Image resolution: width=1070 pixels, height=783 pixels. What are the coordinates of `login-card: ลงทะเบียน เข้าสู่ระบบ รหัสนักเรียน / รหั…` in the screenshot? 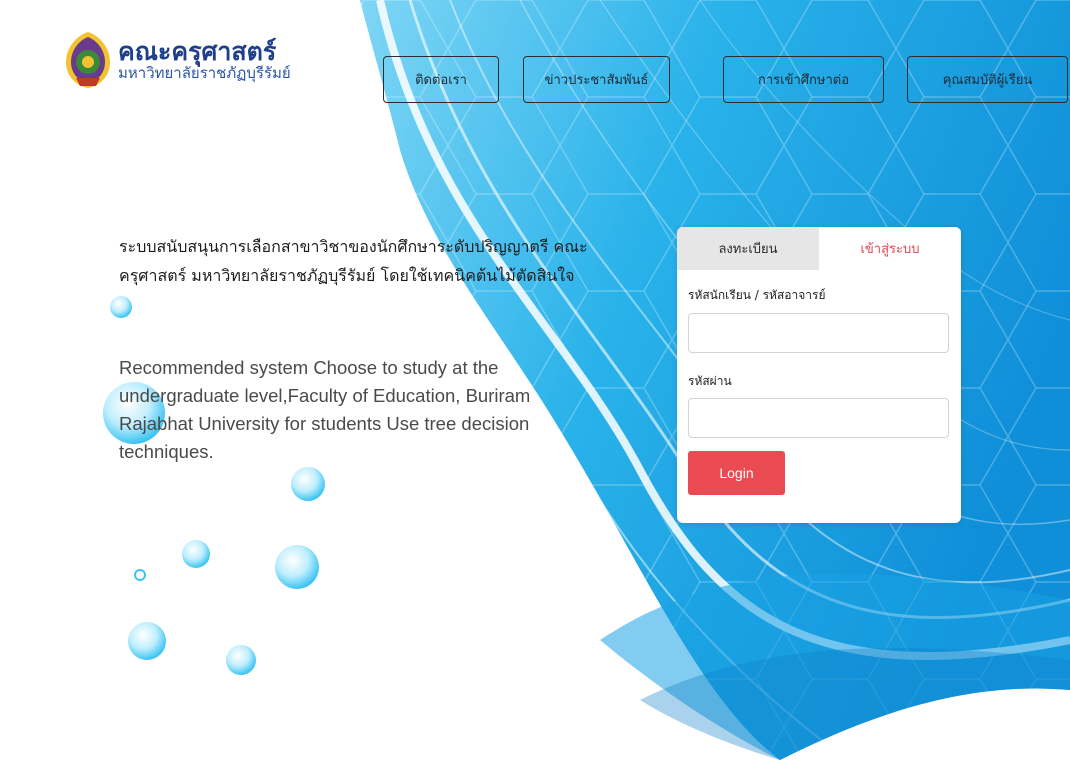 It's located at (819, 375).